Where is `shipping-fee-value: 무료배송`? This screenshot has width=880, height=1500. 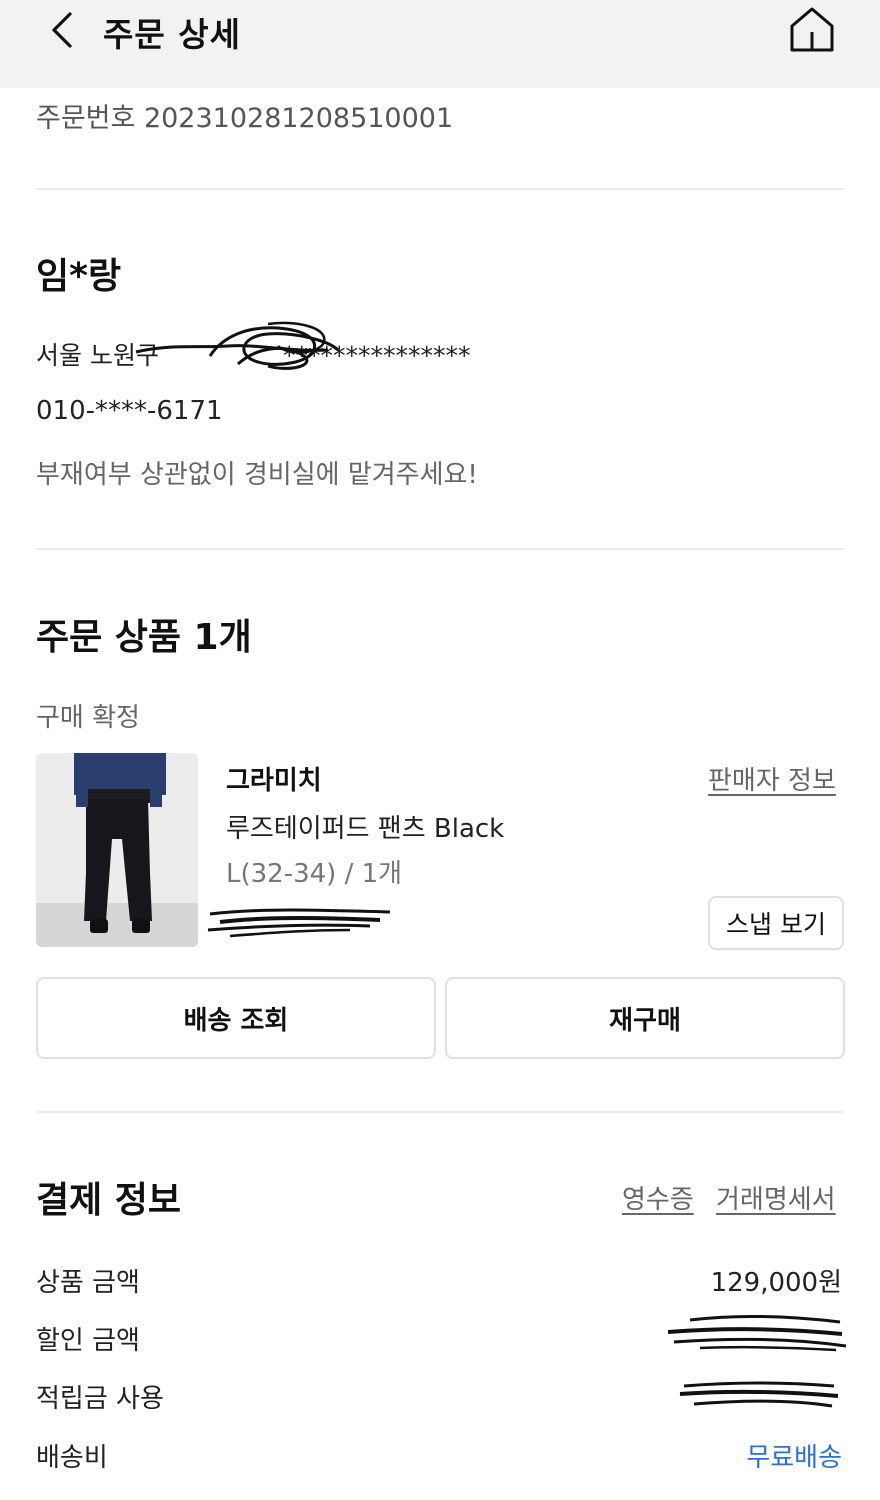 shipping-fee-value: 무료배송 is located at coordinates (794, 1458).